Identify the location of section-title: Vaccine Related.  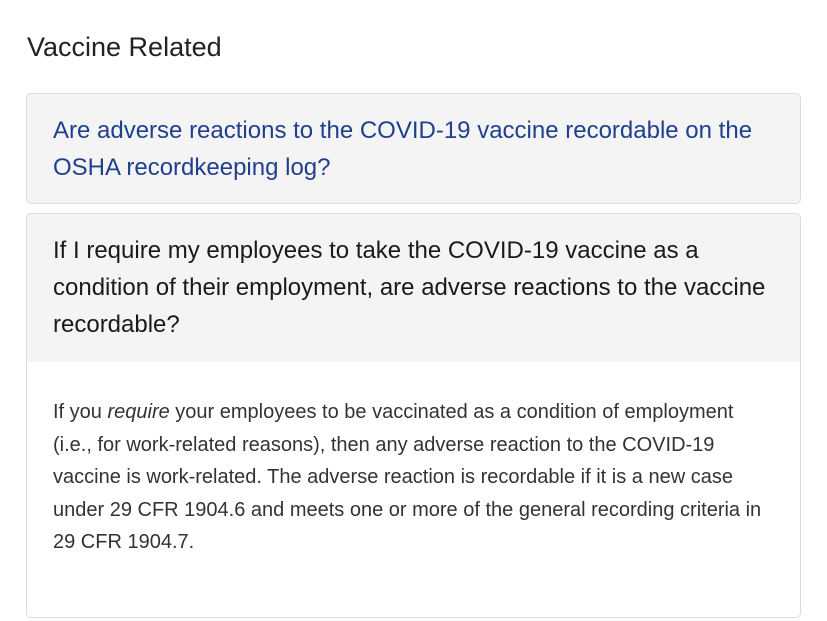
(124, 47).